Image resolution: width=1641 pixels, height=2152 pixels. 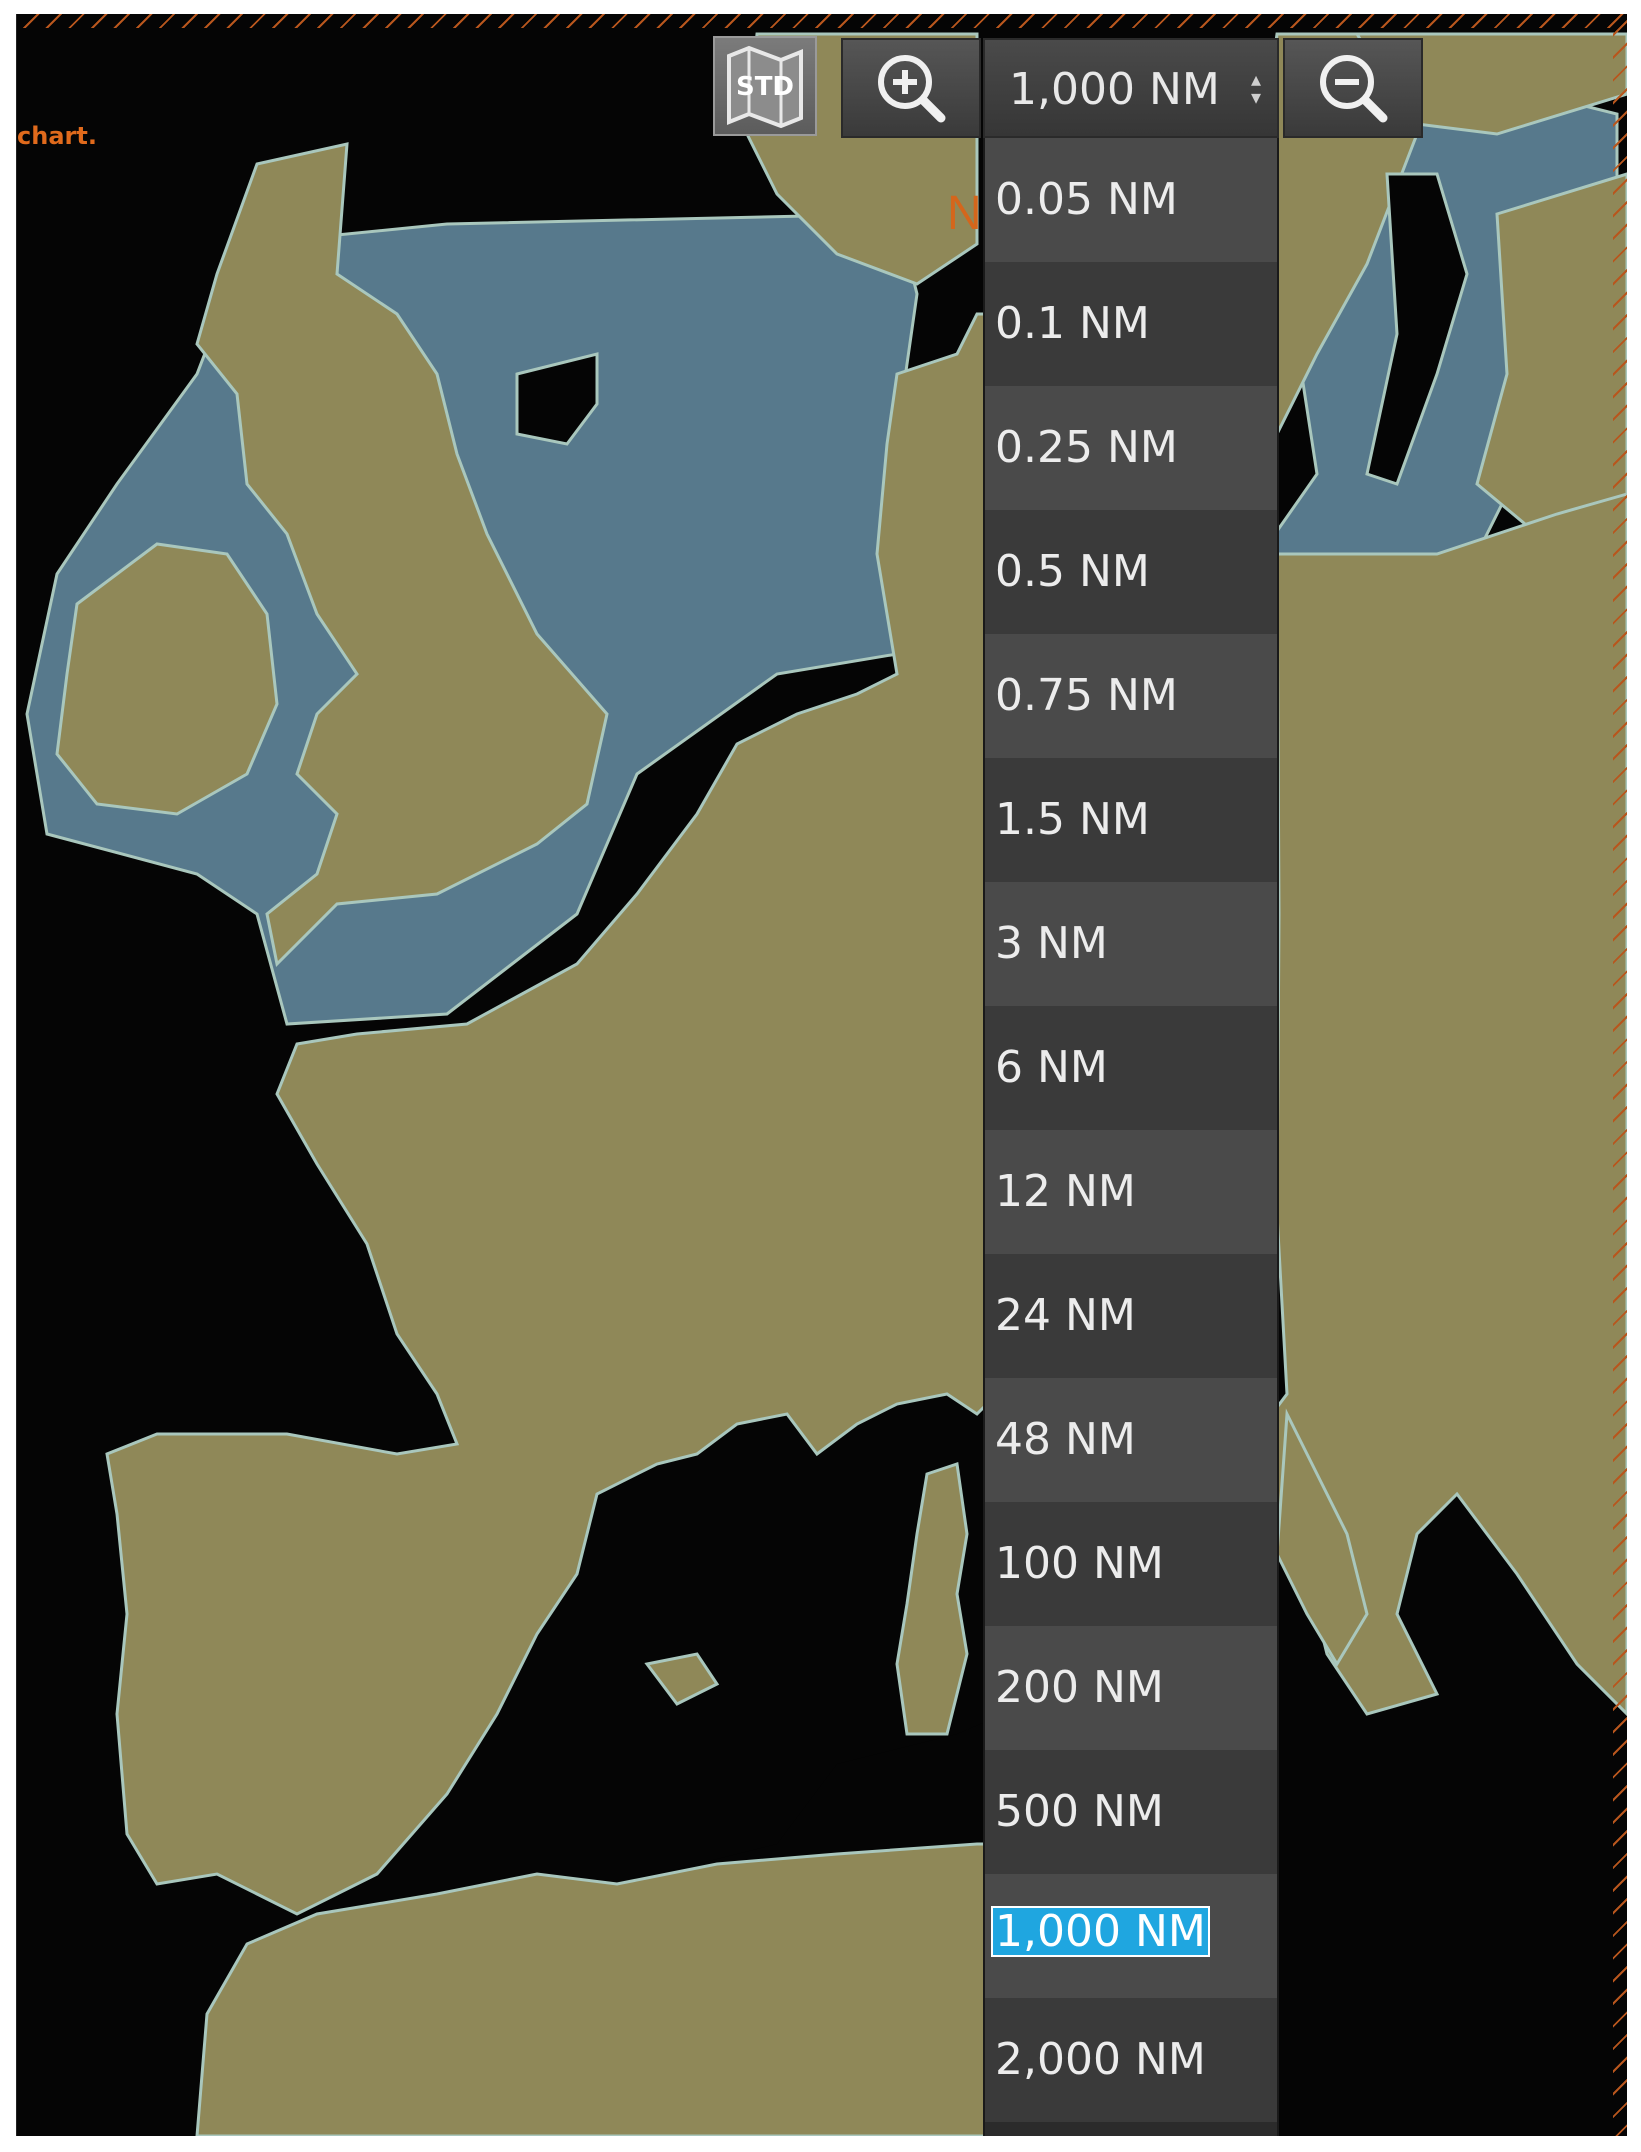 I want to click on scale-option: 0.75 NM, so click(x=1131, y=696).